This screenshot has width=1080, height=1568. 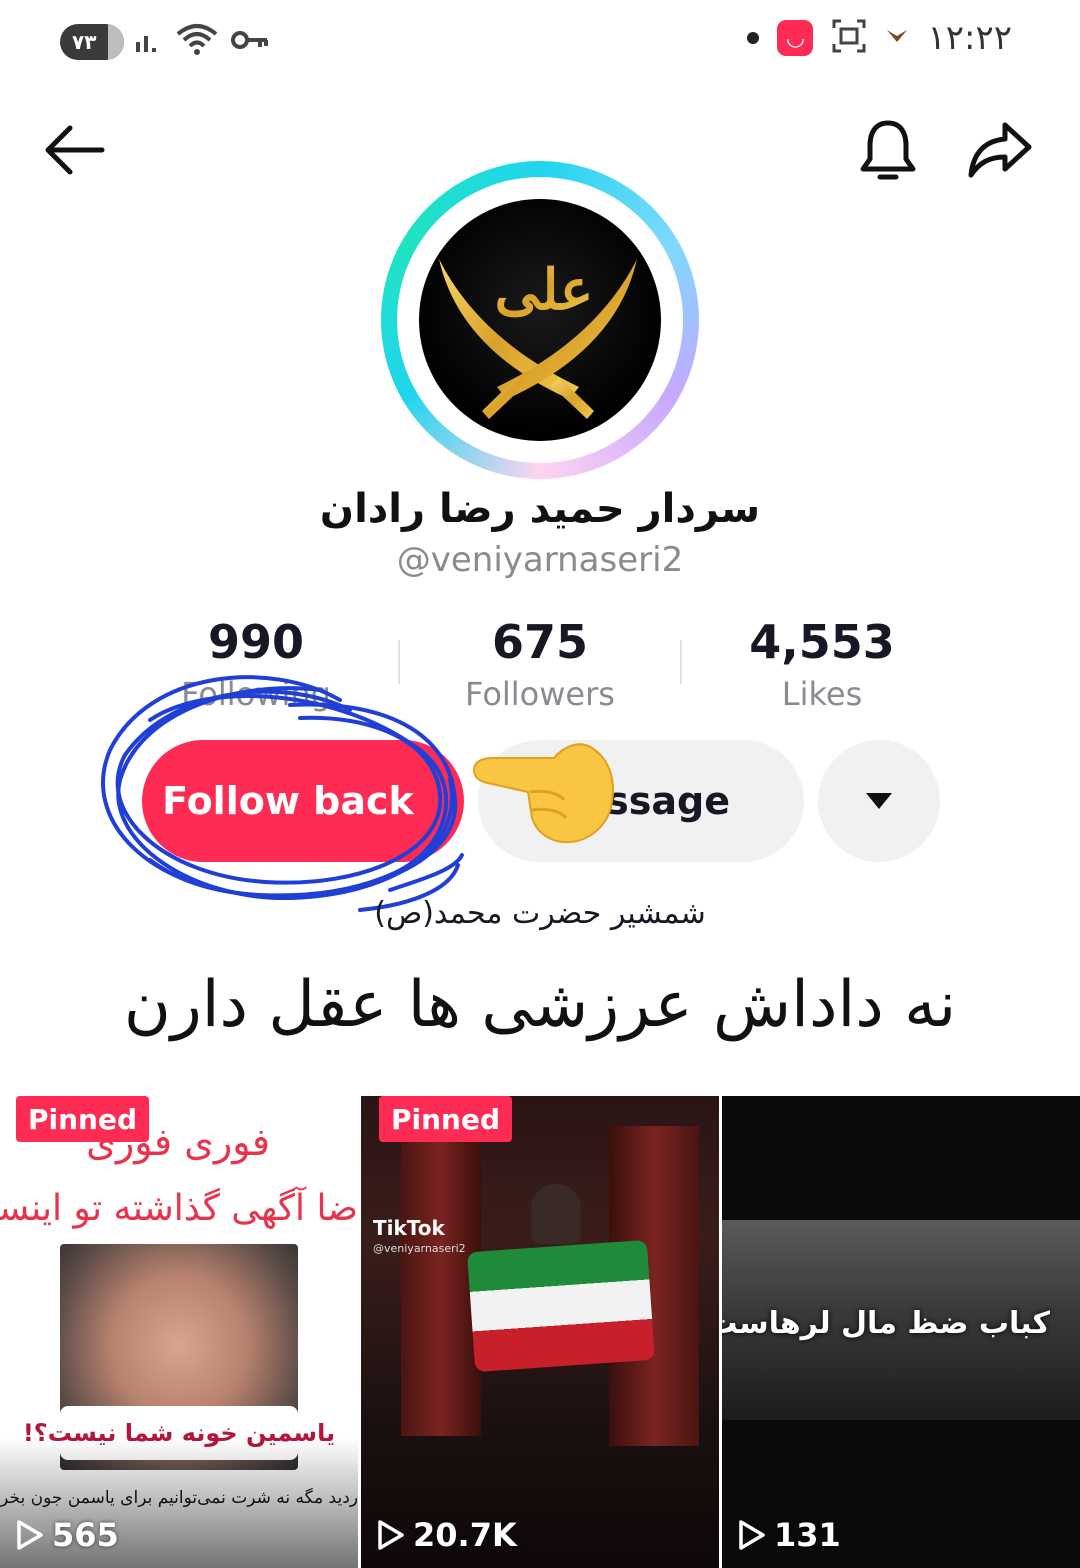 I want to click on username: @veniyarnaseri2, so click(x=540, y=560).